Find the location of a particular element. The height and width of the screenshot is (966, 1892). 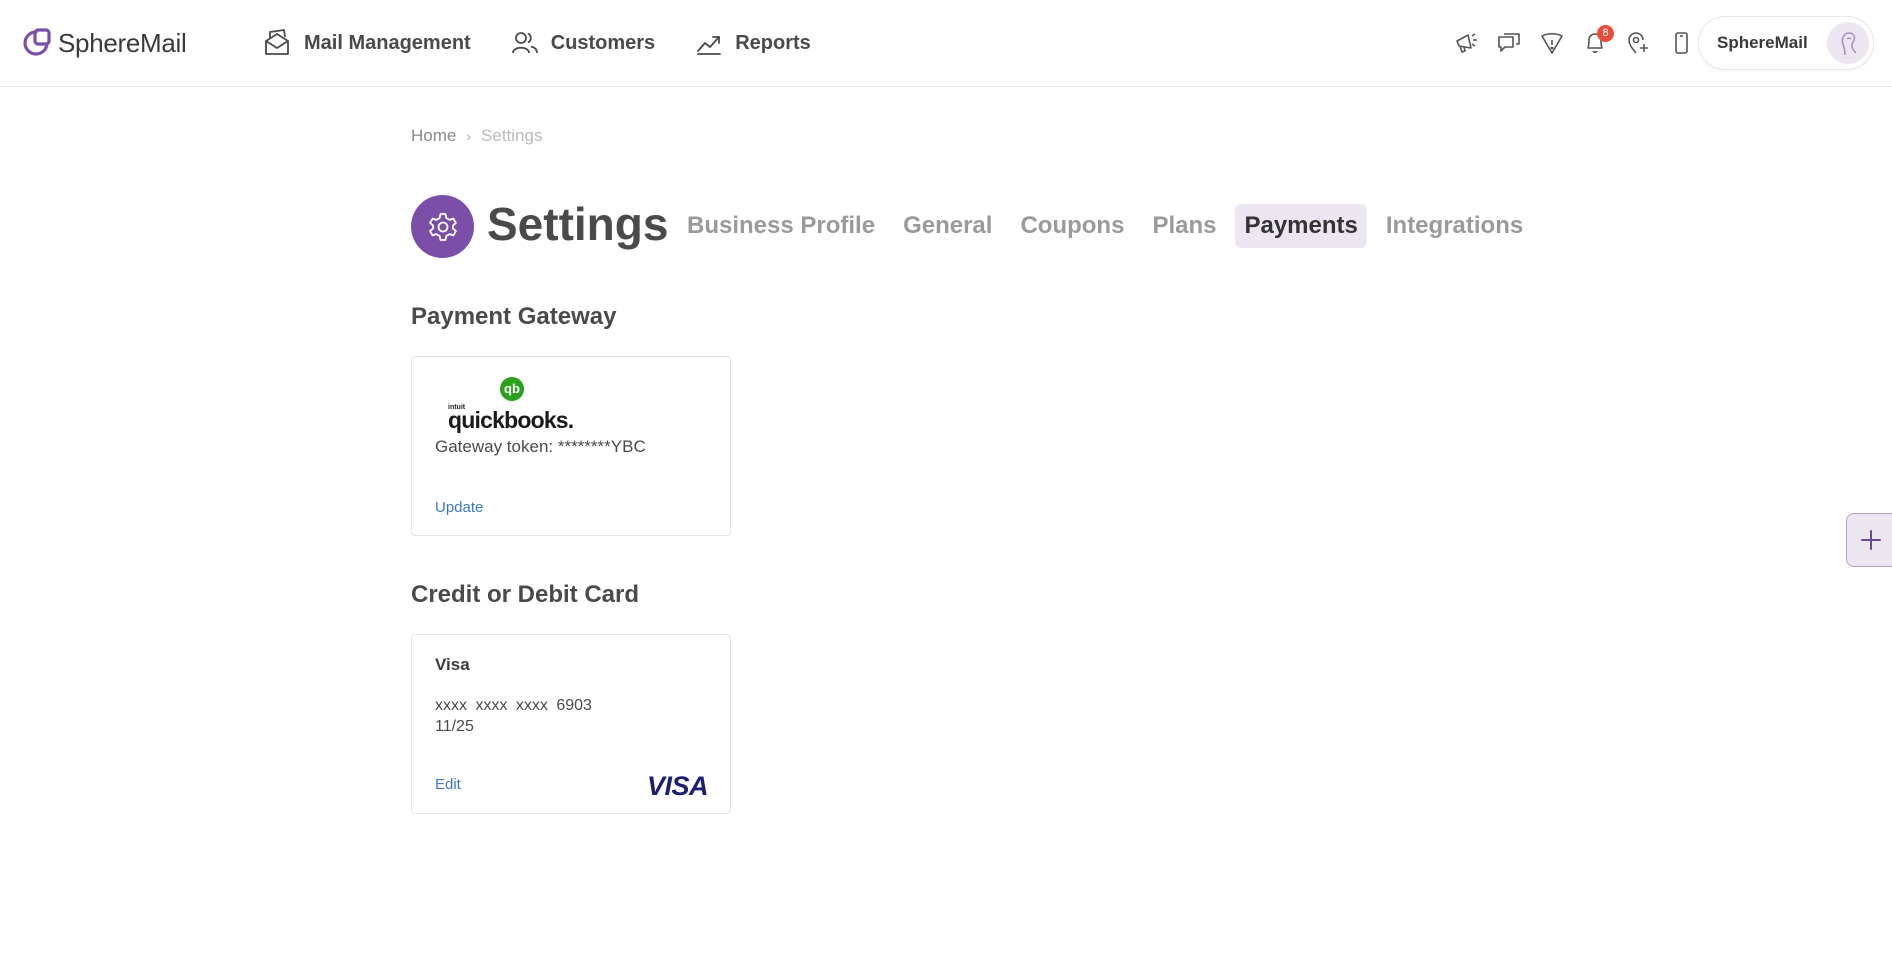

breadcrumb-current: Settings is located at coordinates (512, 135).